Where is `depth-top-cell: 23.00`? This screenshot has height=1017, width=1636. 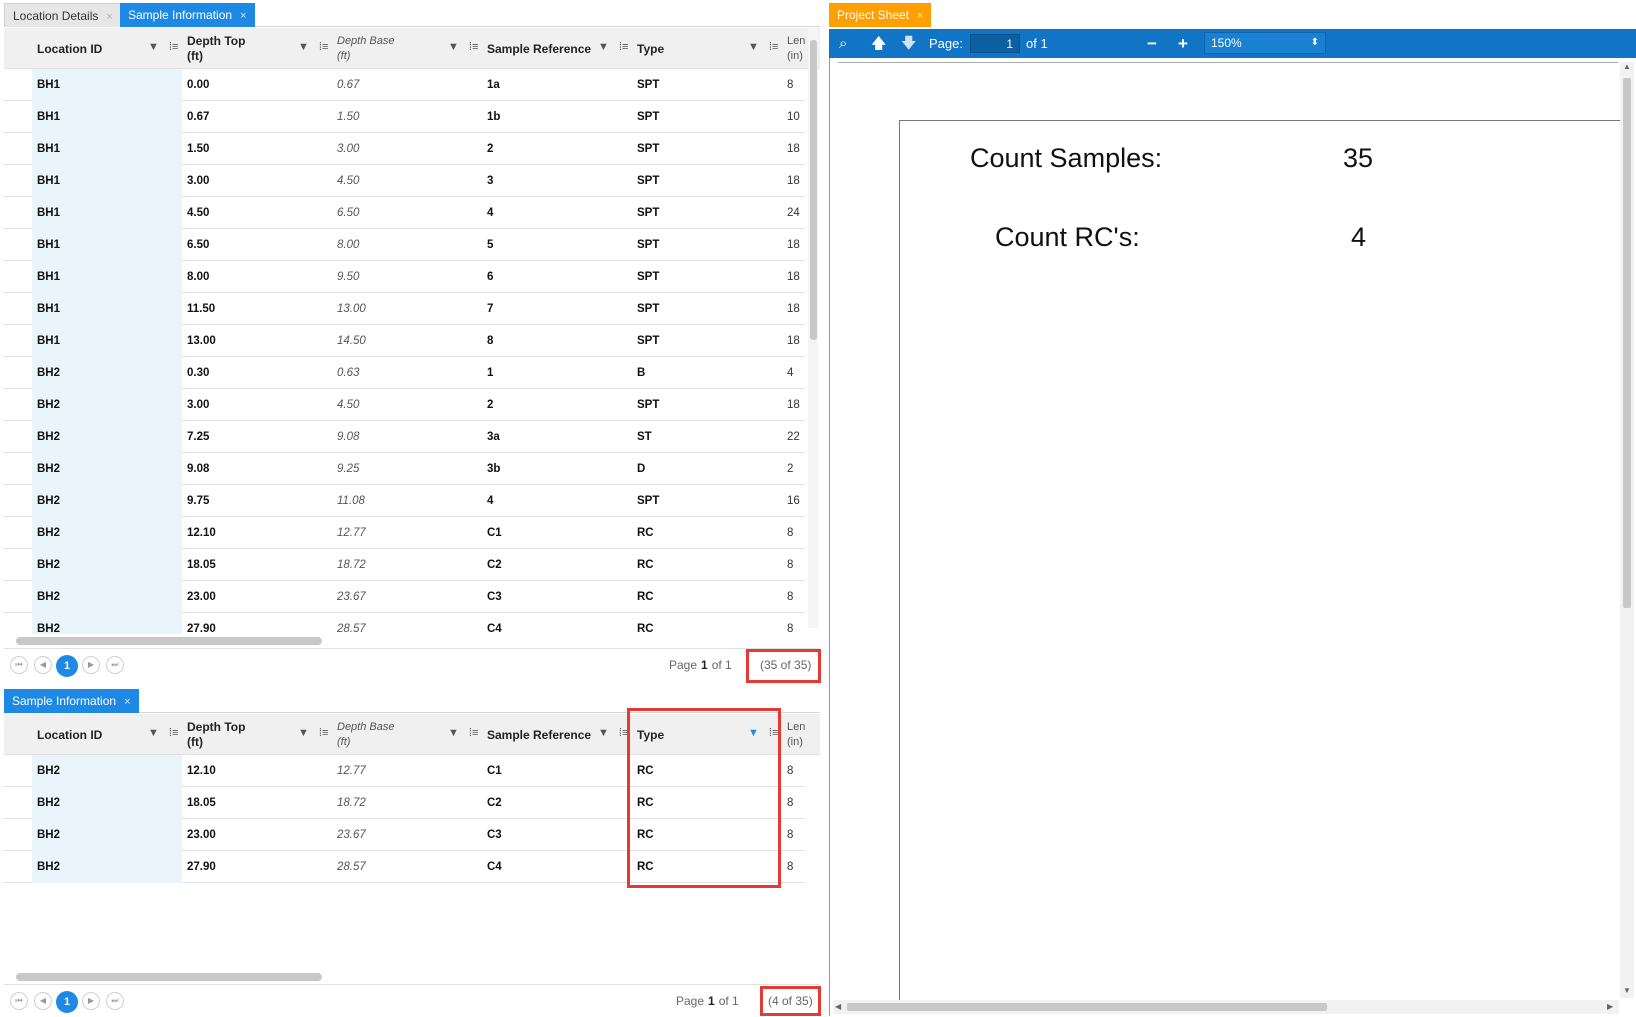
depth-top-cell: 23.00 is located at coordinates (201, 597).